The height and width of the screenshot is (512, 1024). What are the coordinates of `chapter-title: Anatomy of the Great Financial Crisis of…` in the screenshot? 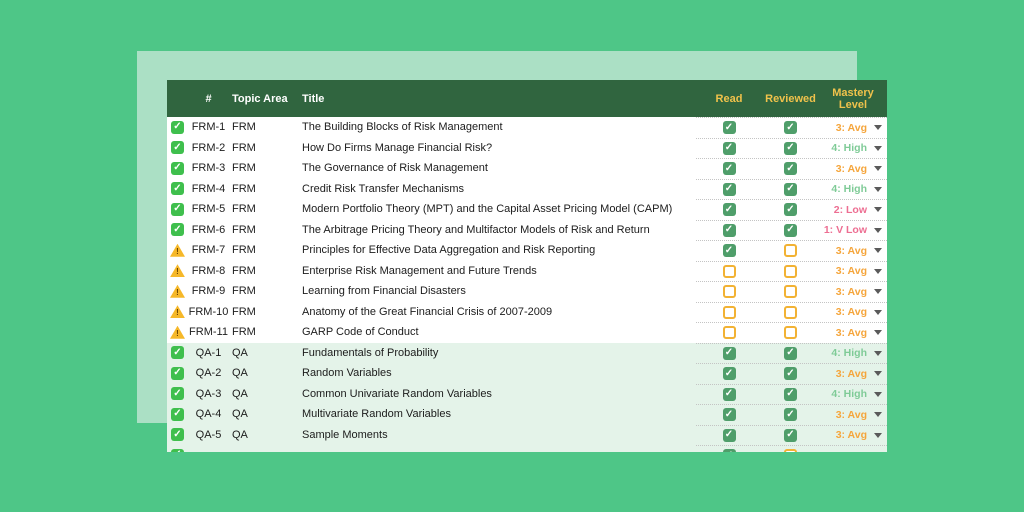 It's located at (427, 311).